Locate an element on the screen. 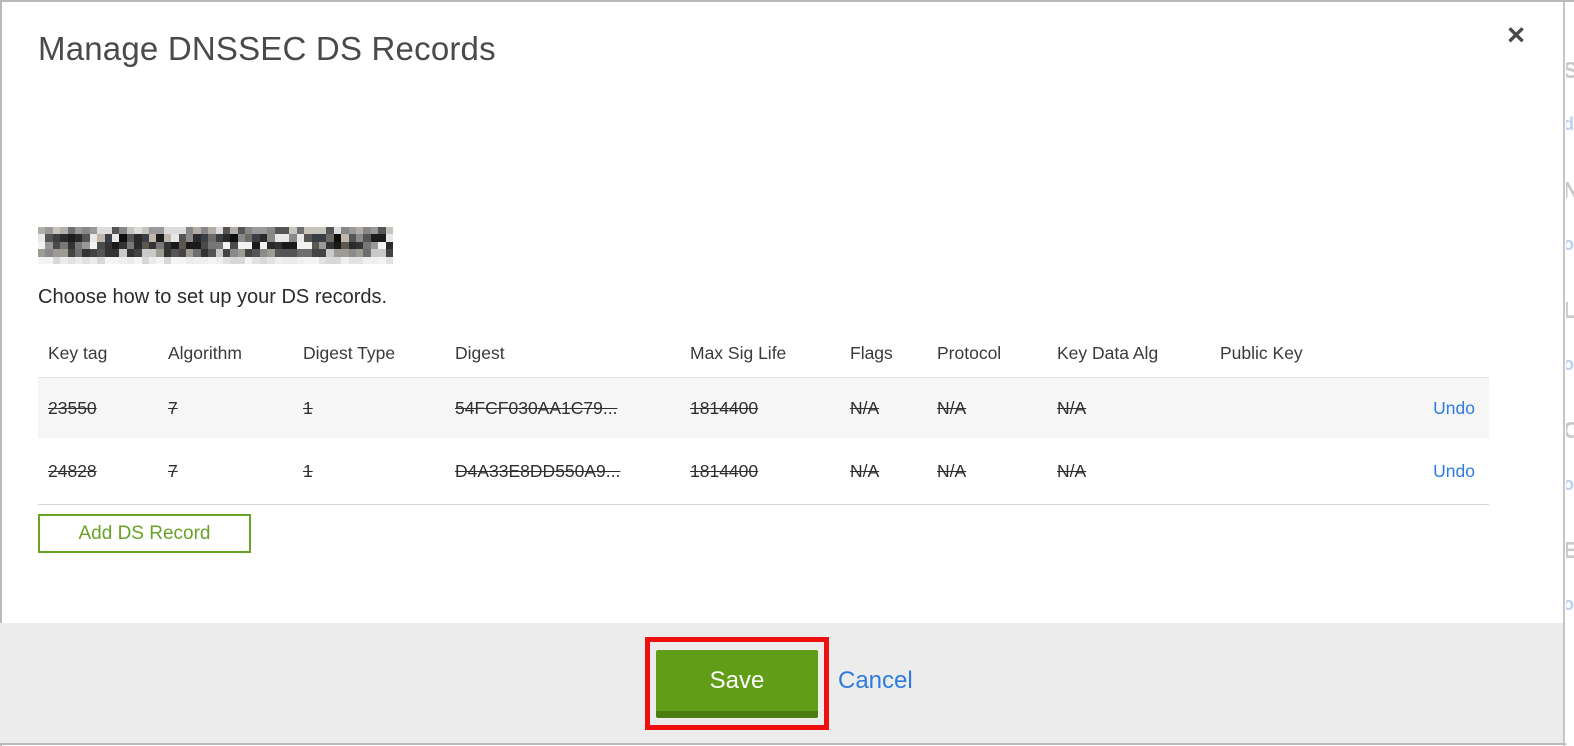 The image size is (1574, 746). column-header-protocol: Protocol is located at coordinates (969, 353).